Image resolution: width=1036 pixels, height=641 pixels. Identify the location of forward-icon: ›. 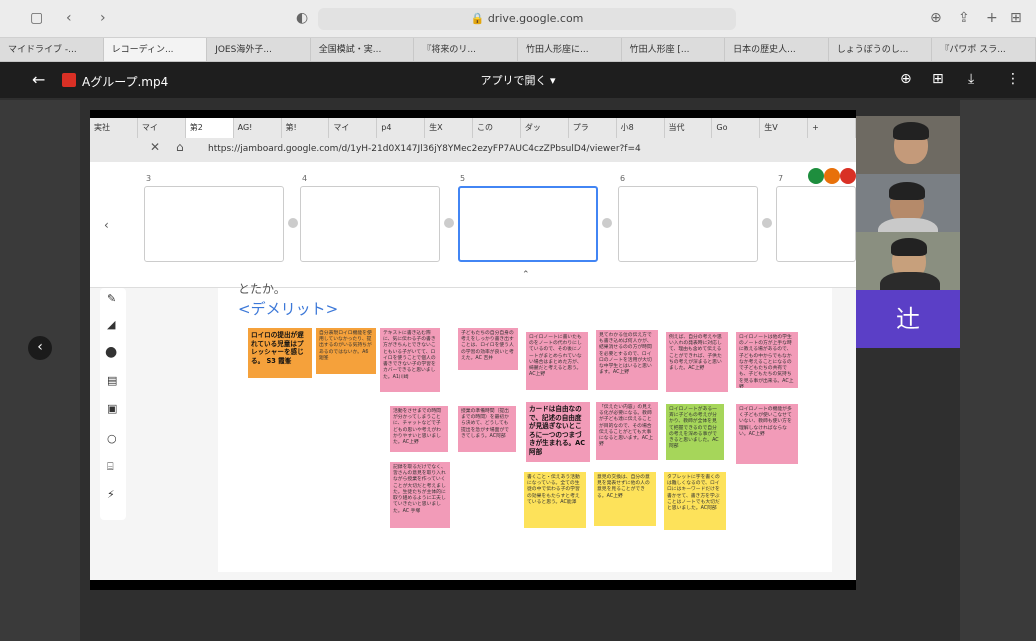
(103, 18).